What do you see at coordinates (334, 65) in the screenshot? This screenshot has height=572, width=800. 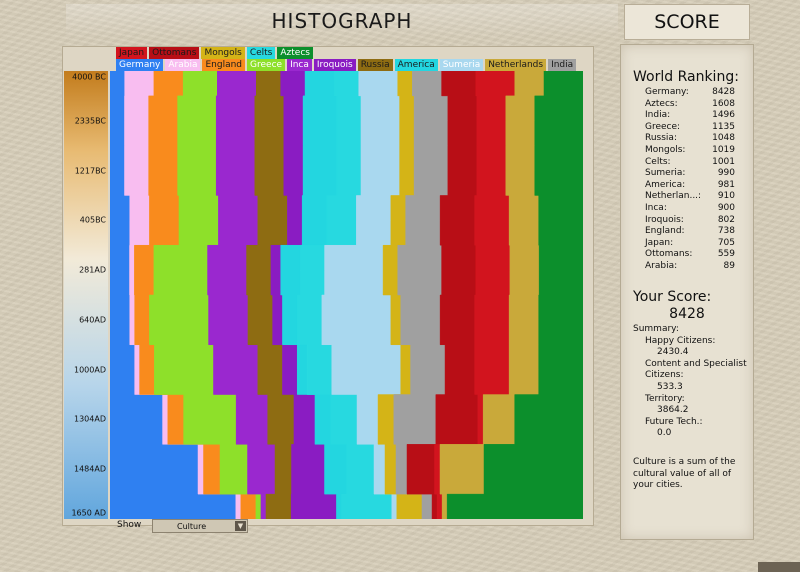 I see `legend-iroquois: Iroquois` at bounding box center [334, 65].